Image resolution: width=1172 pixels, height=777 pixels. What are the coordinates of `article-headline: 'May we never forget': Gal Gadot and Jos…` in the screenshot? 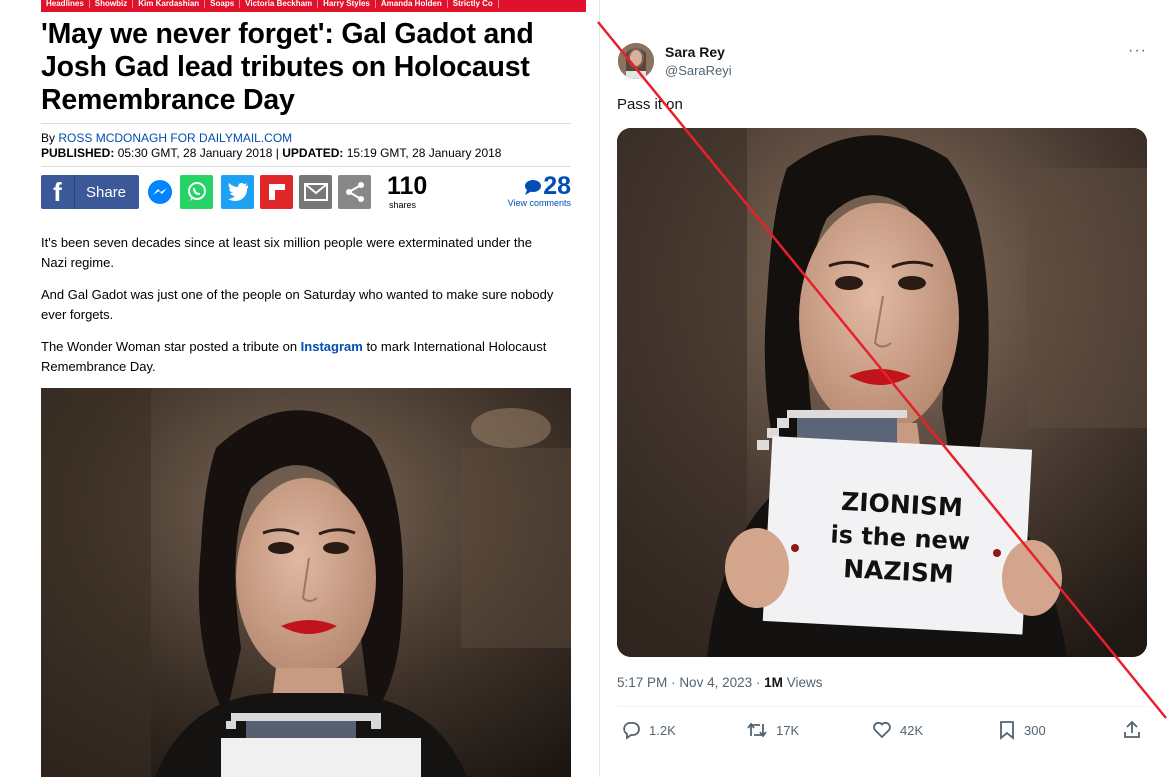 It's located at (287, 67).